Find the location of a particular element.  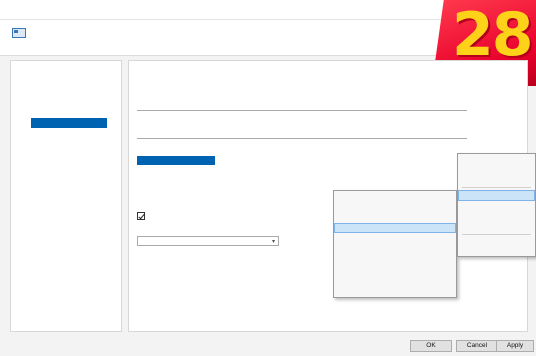

settings-link is located at coordinates (157, 179).